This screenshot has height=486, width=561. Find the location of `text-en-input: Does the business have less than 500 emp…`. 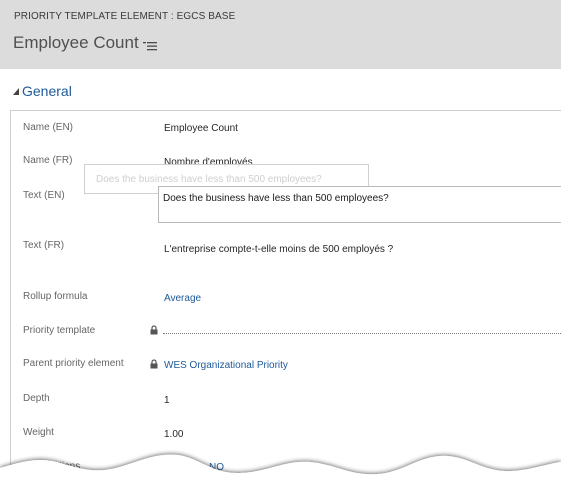

text-en-input: Does the business have less than 500 emp… is located at coordinates (359, 204).